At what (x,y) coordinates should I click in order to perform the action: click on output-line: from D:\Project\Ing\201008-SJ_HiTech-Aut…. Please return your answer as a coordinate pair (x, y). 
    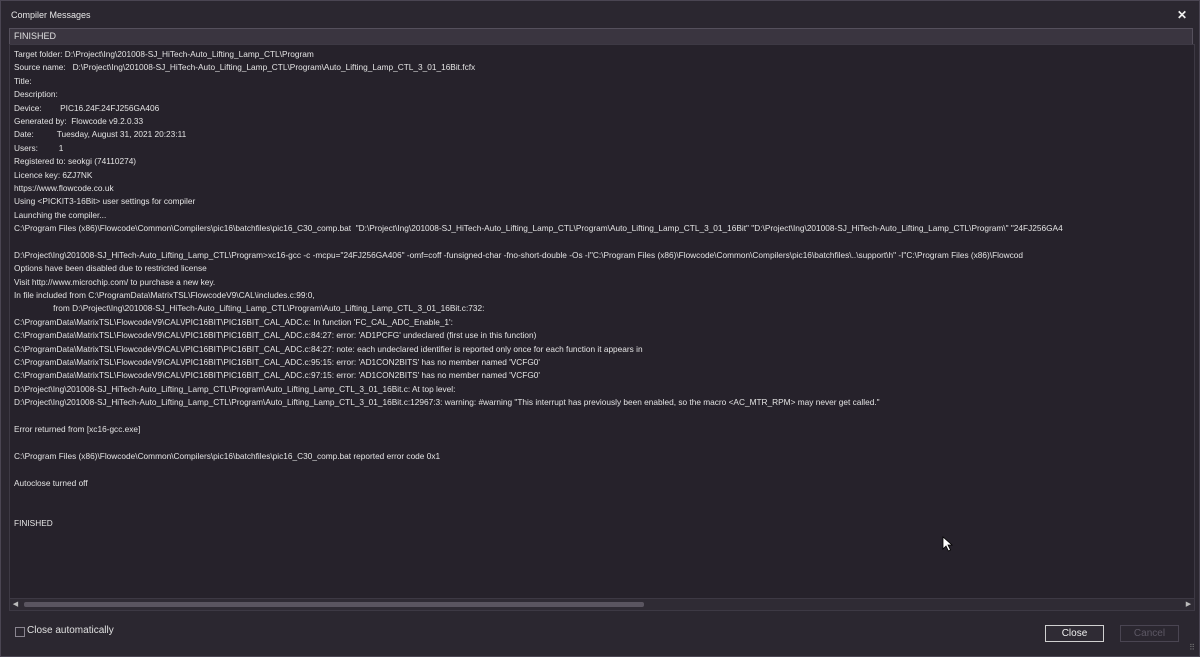
    Looking at the image, I should click on (249, 308).